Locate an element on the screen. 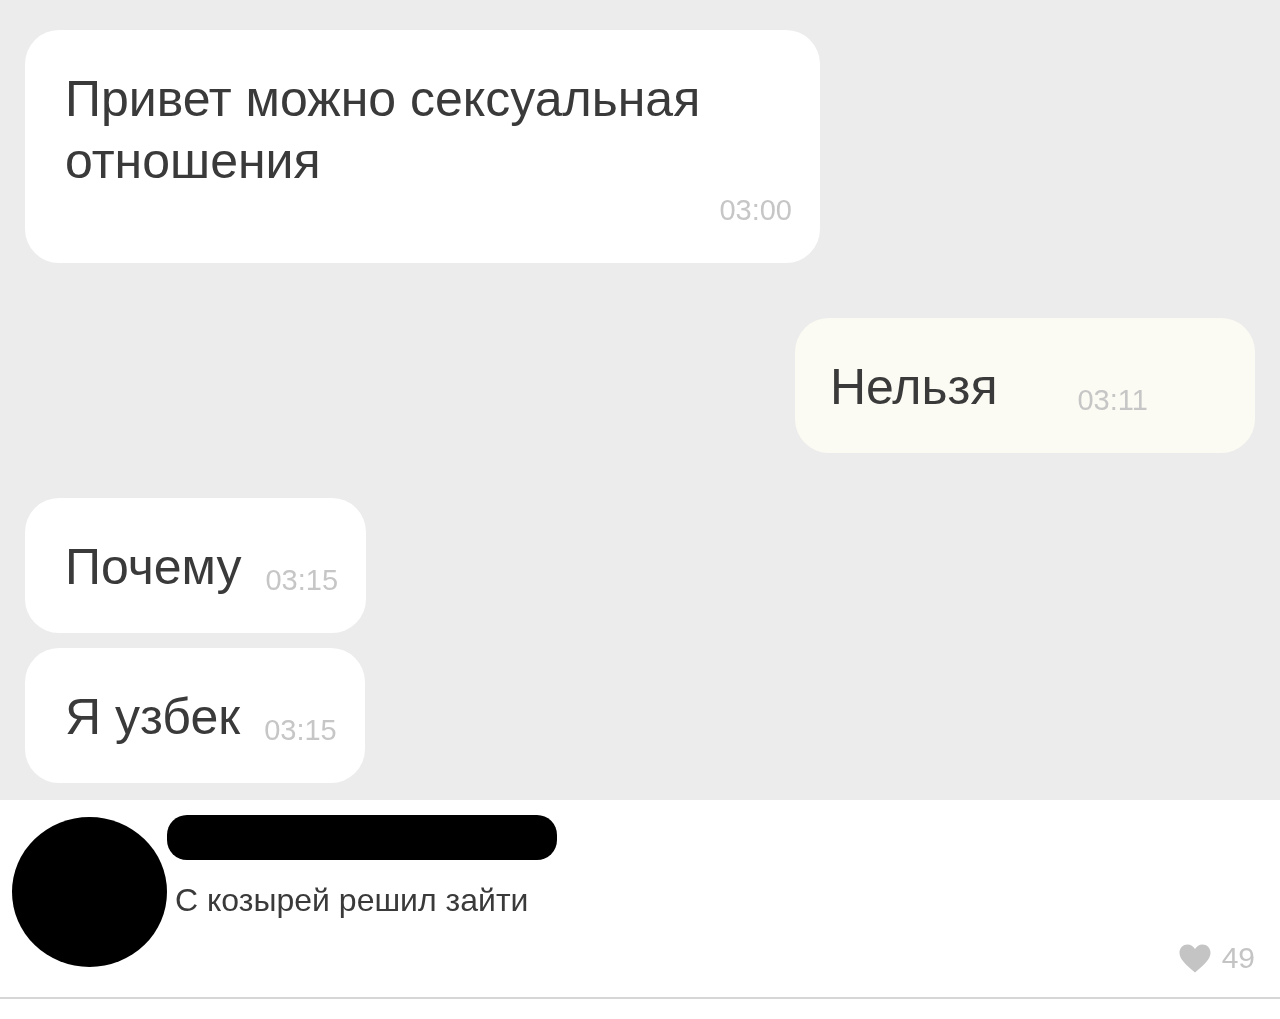 The width and height of the screenshot is (1280, 1019). message-time: 03:00 is located at coordinates (755, 210).